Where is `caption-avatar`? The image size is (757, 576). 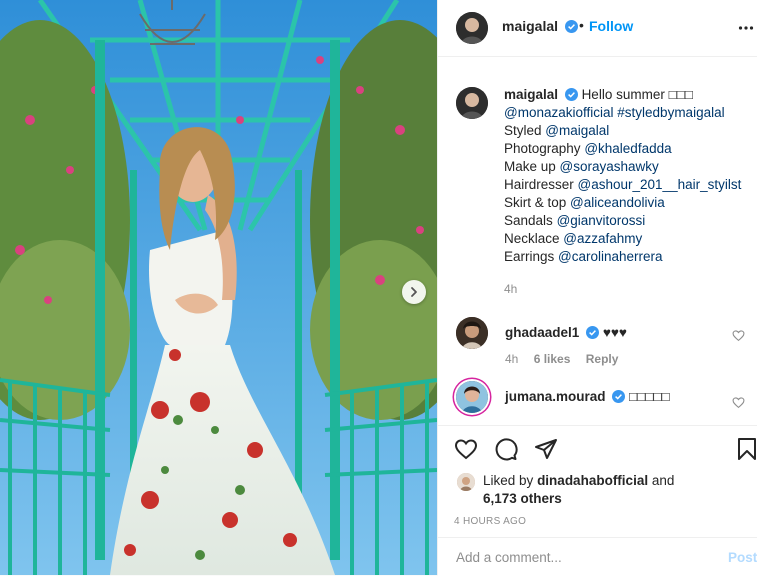 caption-avatar is located at coordinates (472, 103).